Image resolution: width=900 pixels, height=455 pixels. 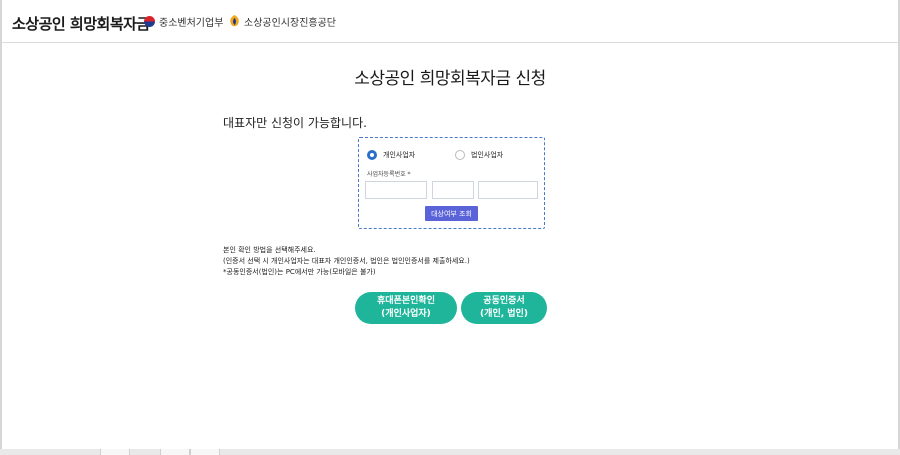 What do you see at coordinates (453, 190) in the screenshot?
I see `reg-number-part2` at bounding box center [453, 190].